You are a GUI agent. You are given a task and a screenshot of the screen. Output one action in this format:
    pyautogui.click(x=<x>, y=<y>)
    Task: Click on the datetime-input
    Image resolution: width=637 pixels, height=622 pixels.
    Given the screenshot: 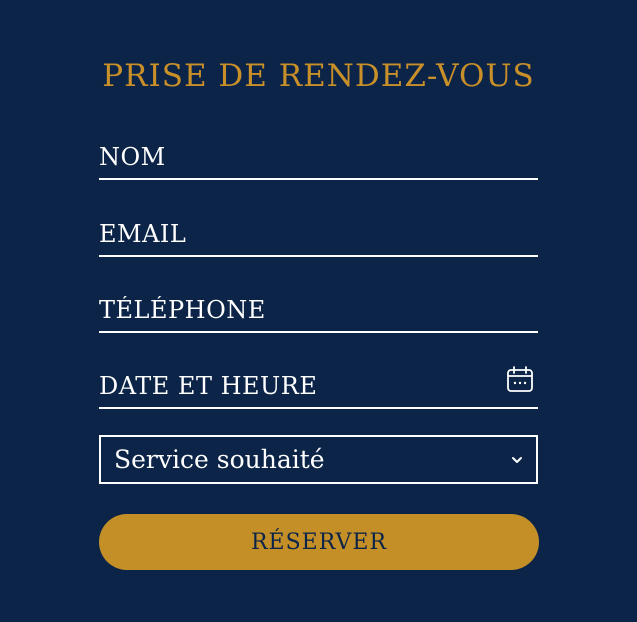 What is the action you would take?
    pyautogui.click(x=318, y=386)
    